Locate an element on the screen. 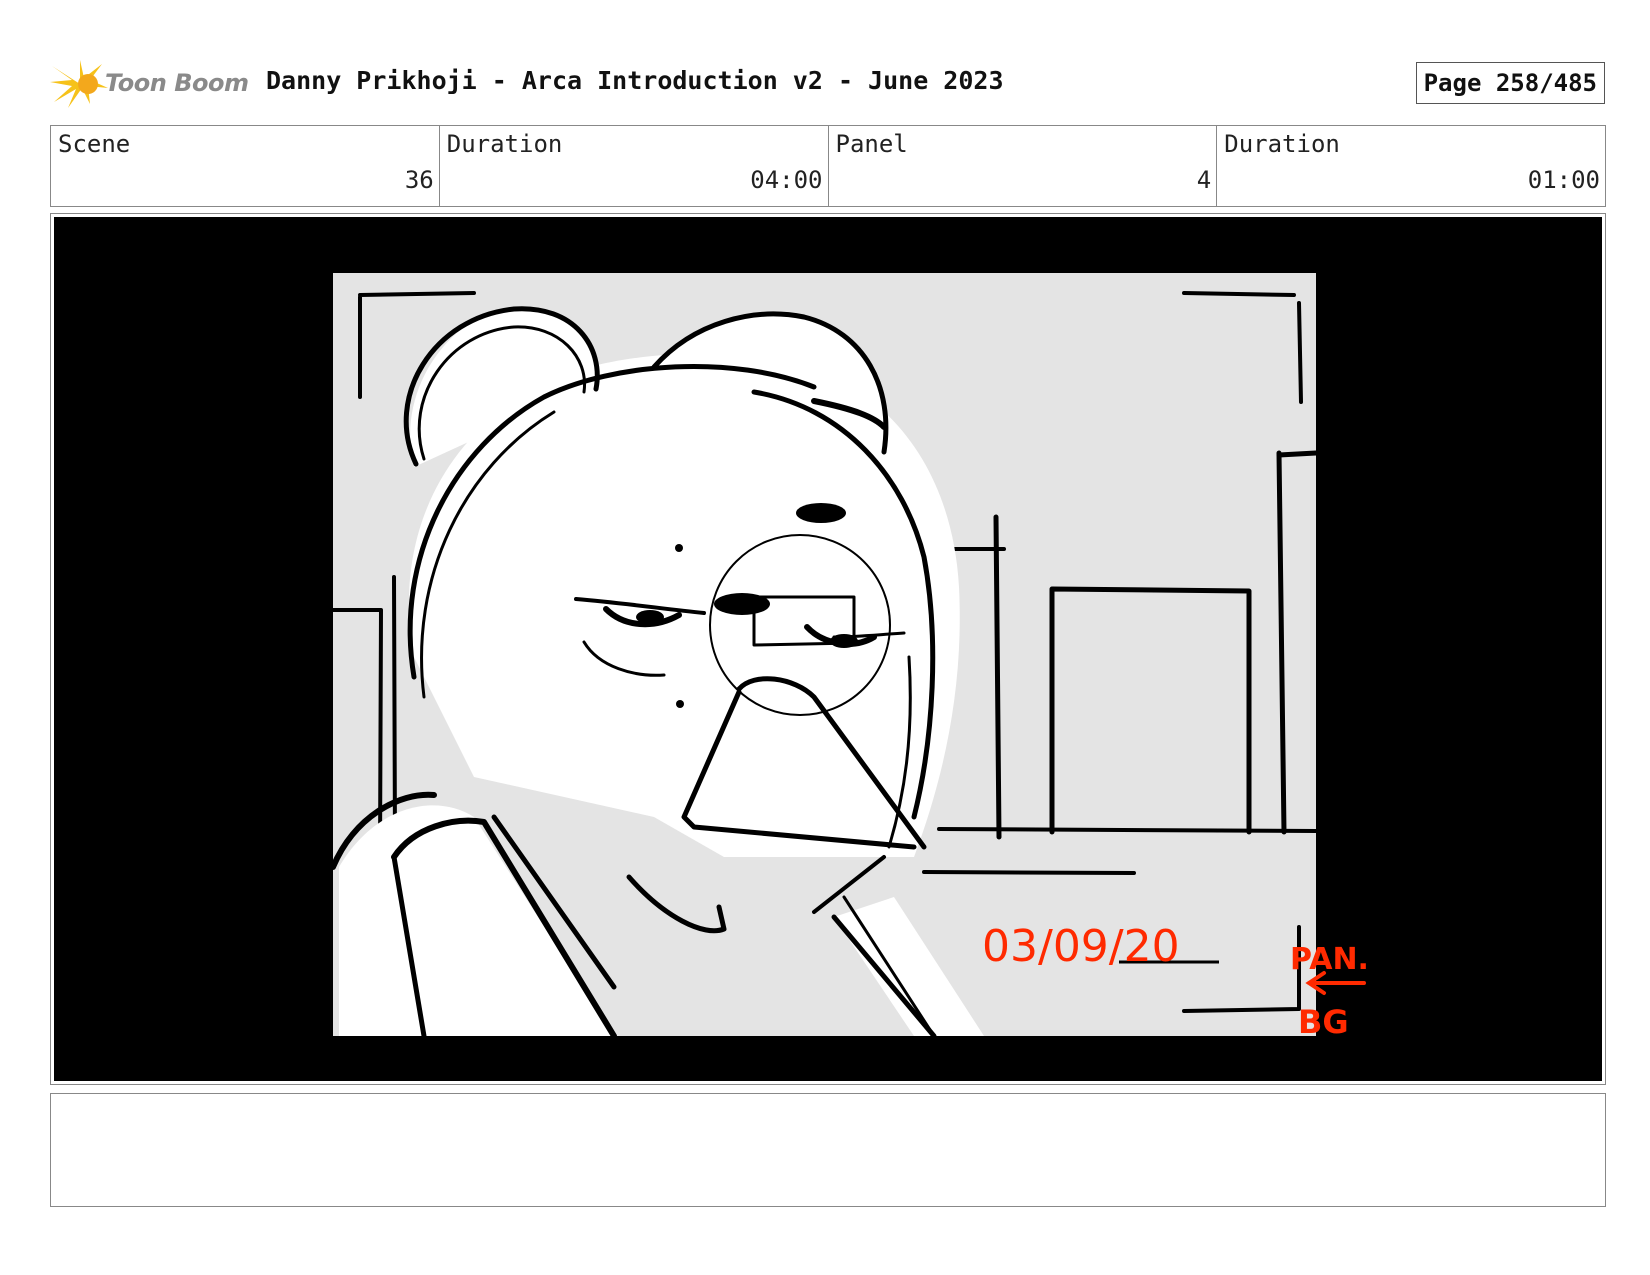 This screenshot has width=1650, height=1275. panel-label: Panel is located at coordinates (871, 144).